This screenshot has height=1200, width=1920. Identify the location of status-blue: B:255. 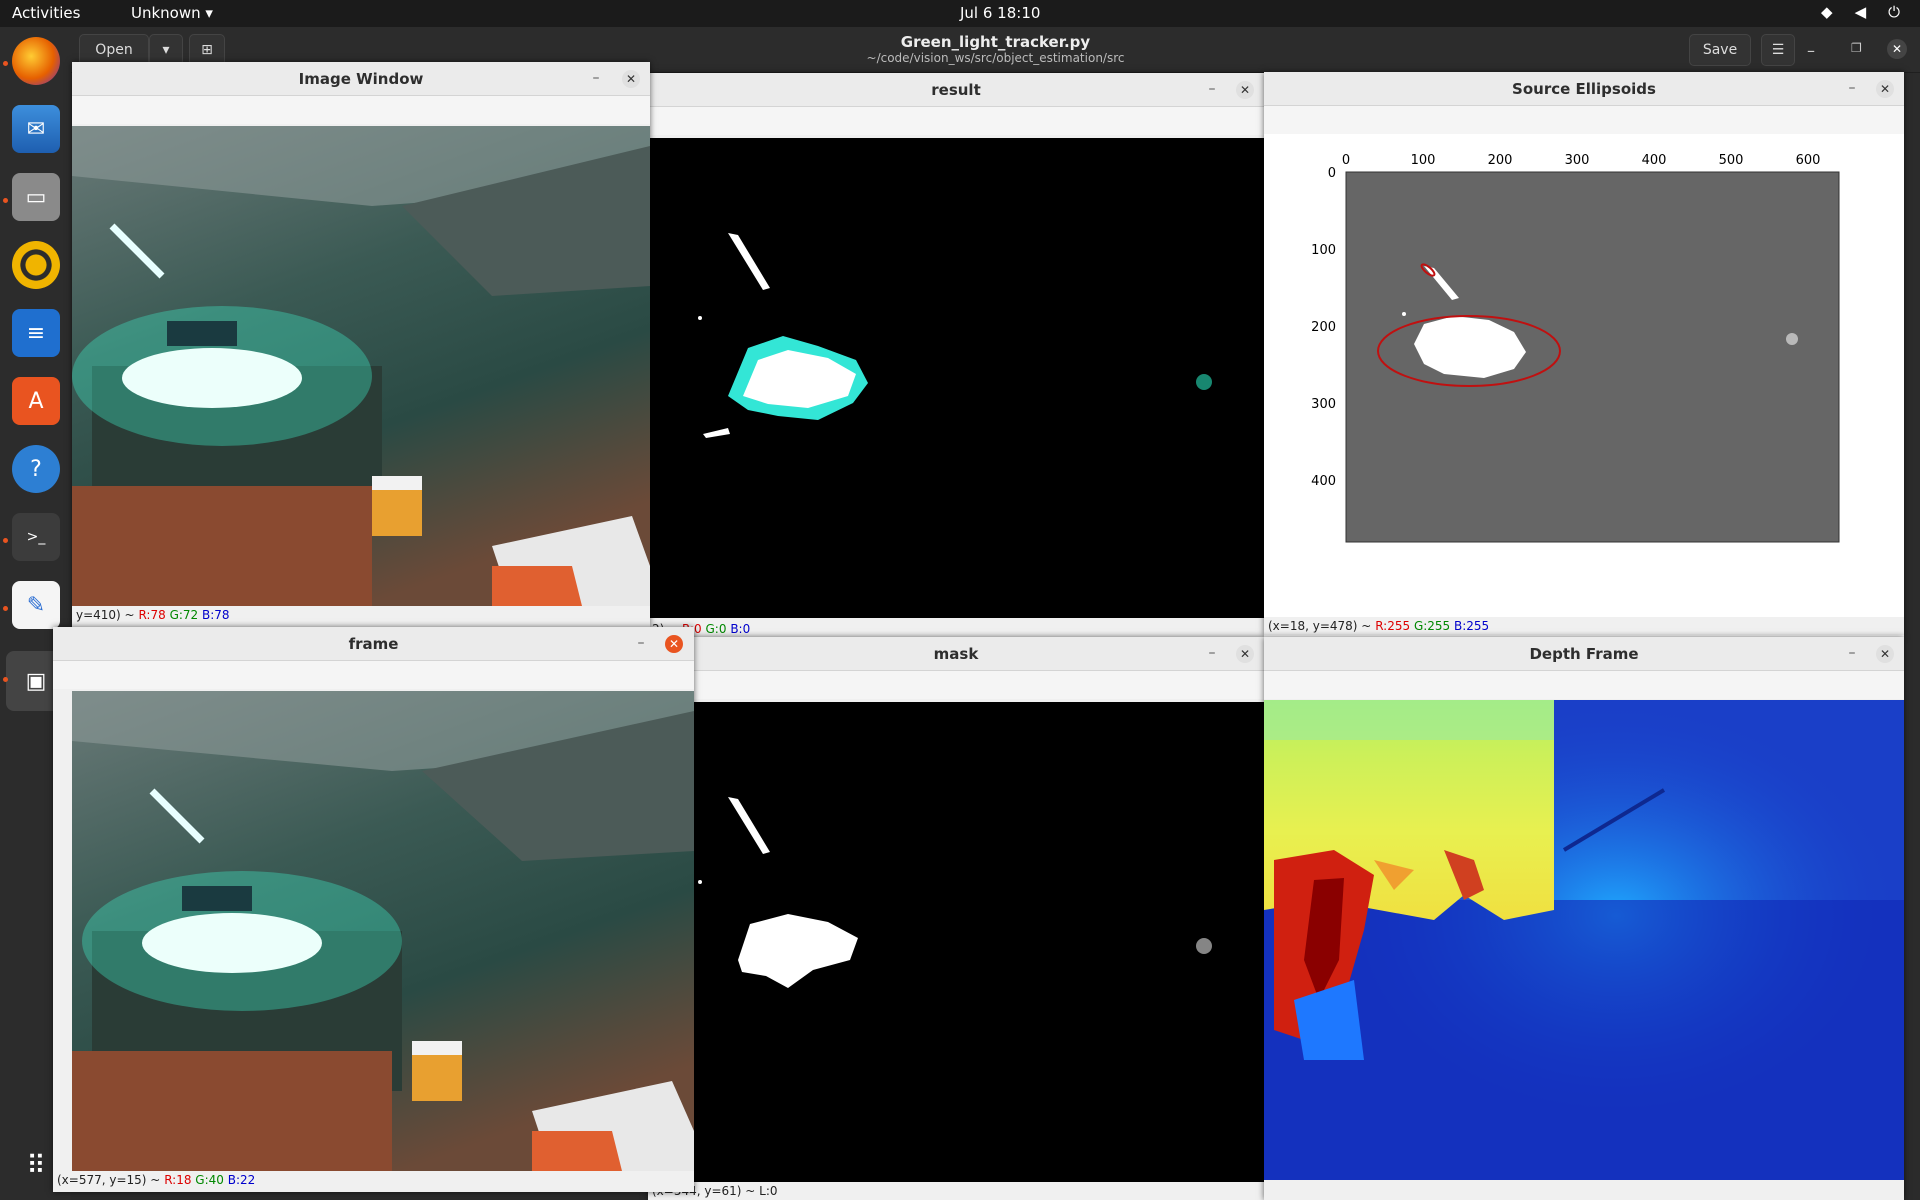
(1472, 626).